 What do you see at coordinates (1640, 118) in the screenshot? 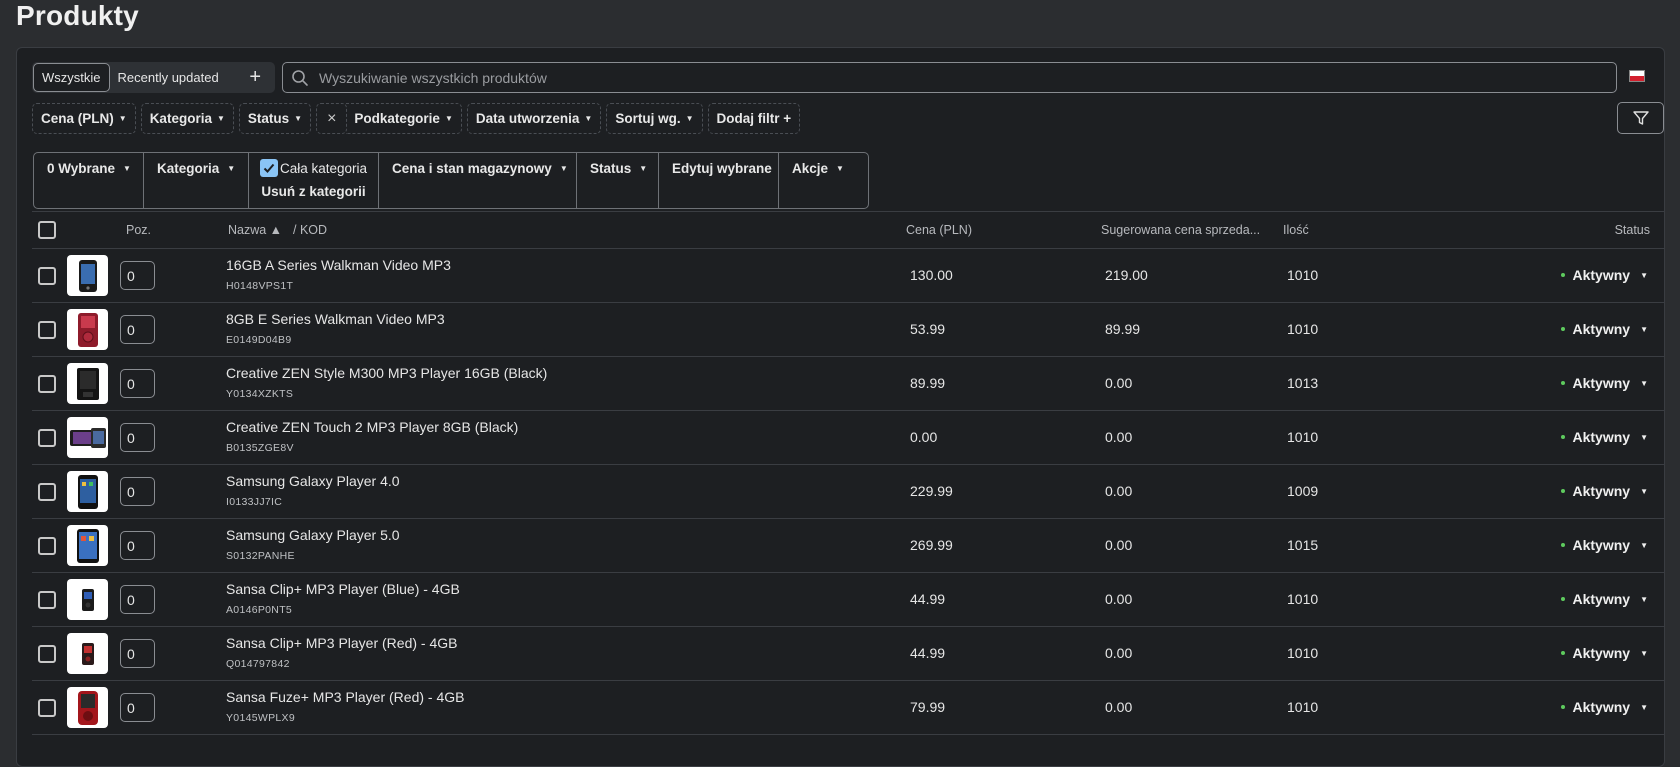
I see `filter-toggle-button` at bounding box center [1640, 118].